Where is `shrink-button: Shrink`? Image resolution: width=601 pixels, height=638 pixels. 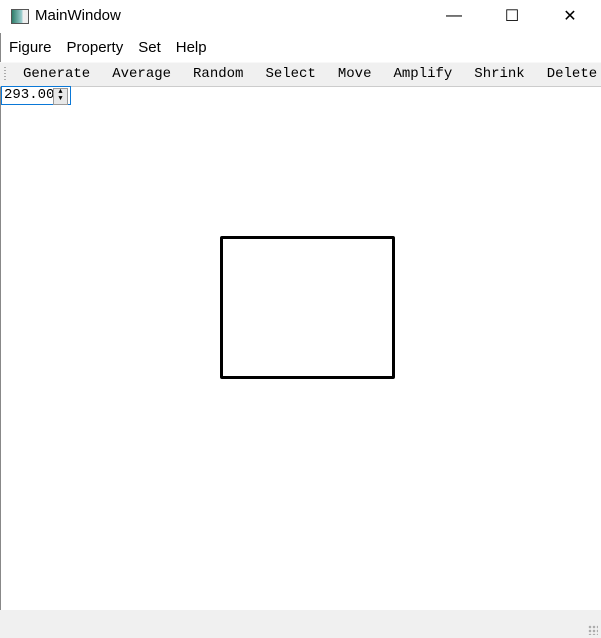
shrink-button: Shrink is located at coordinates (499, 74).